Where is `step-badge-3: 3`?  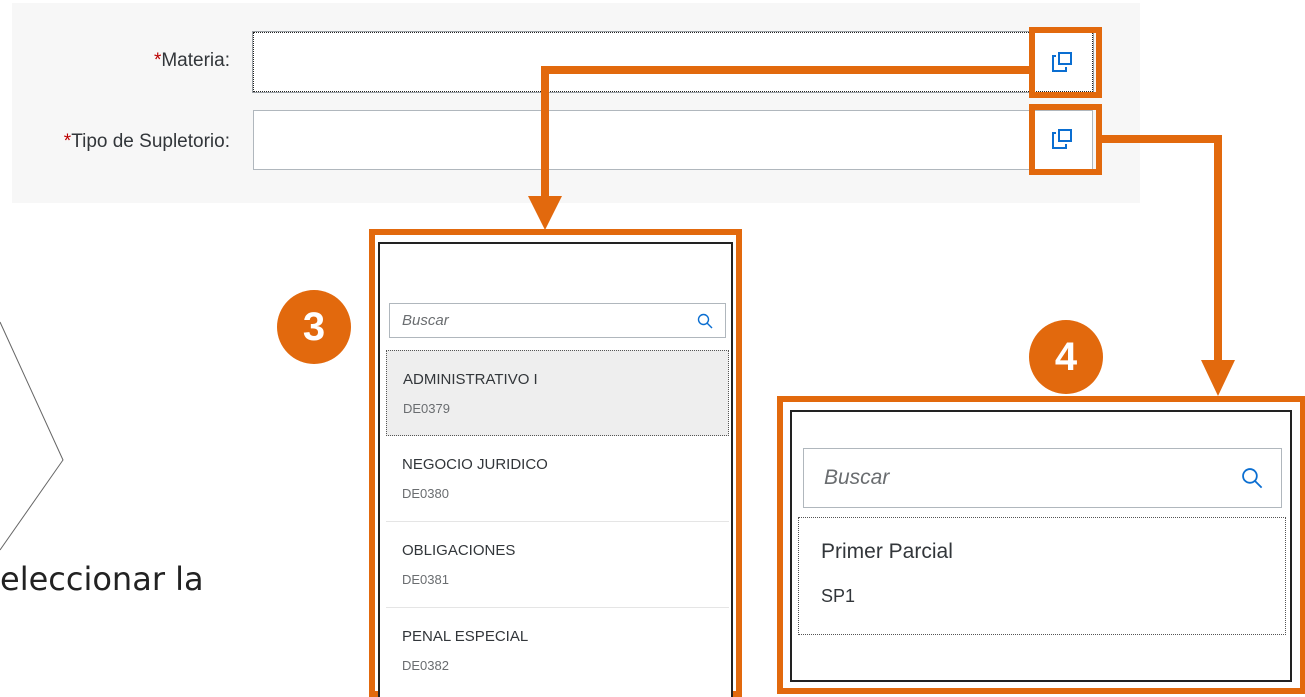 step-badge-3: 3 is located at coordinates (314, 327).